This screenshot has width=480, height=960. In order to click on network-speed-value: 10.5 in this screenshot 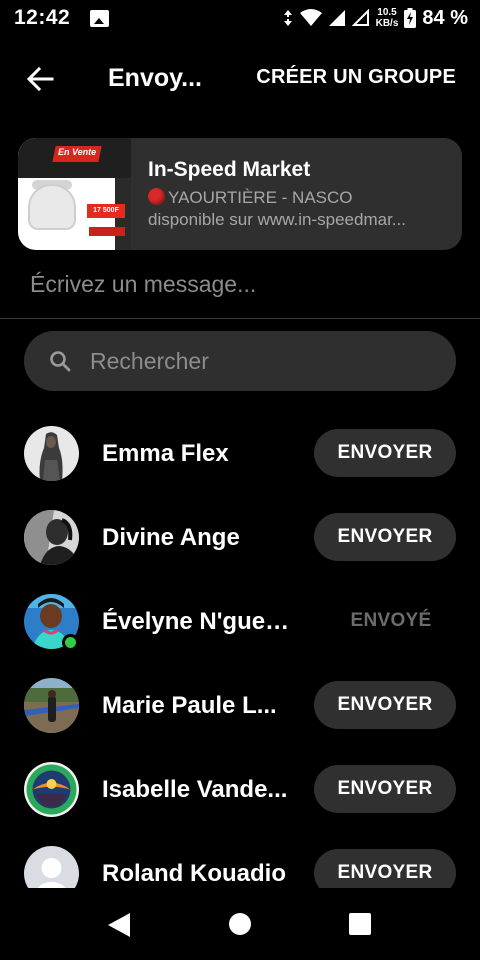, I will do `click(387, 12)`.